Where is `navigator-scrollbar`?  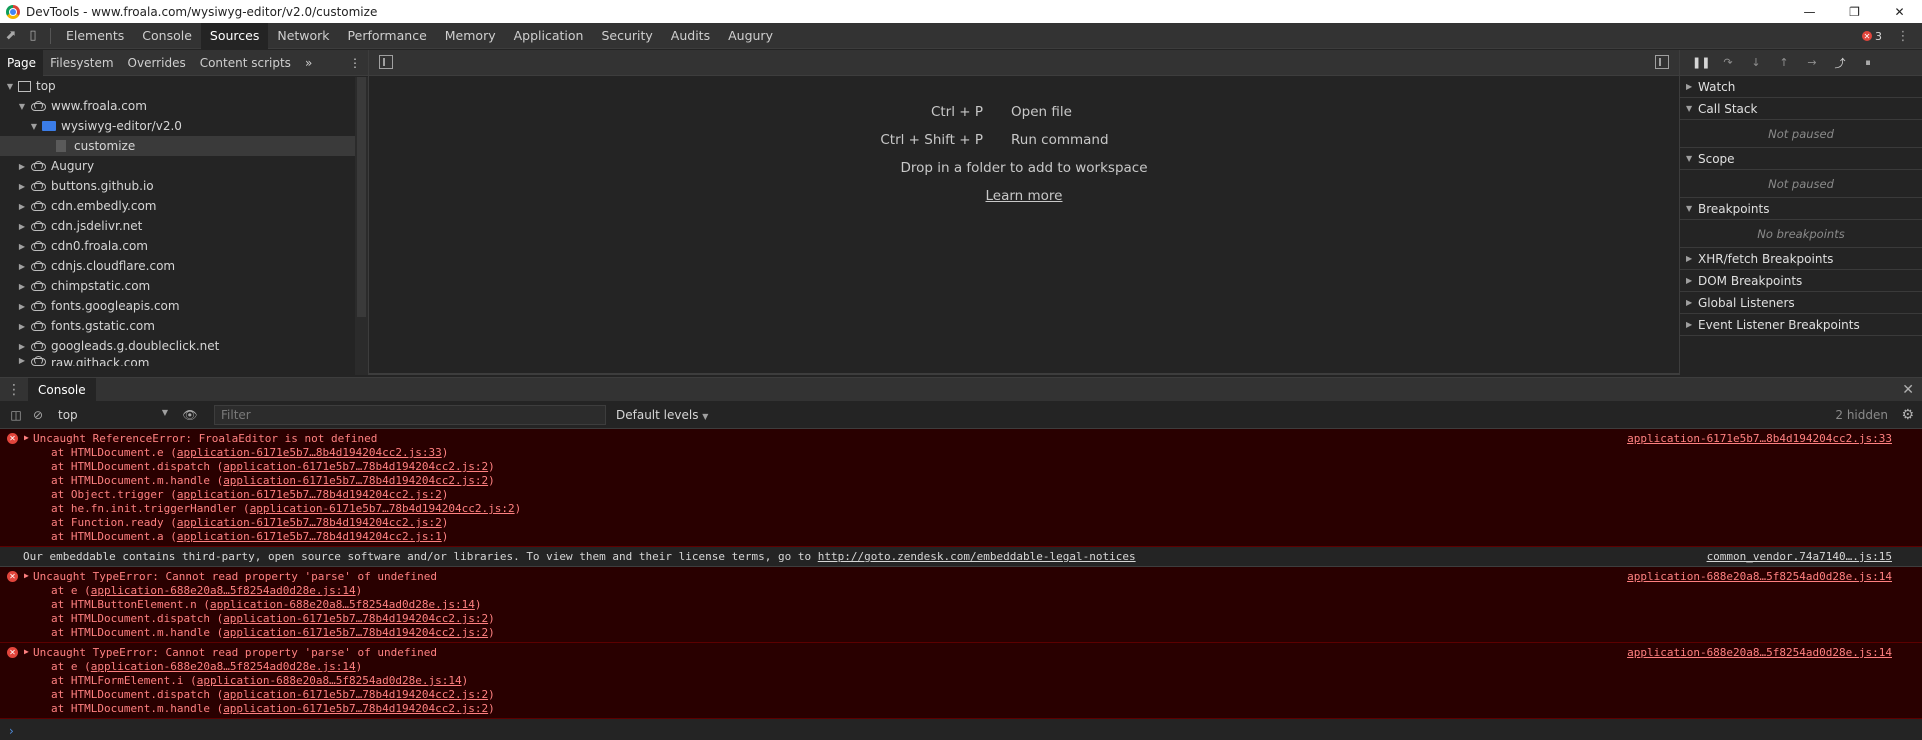 navigator-scrollbar is located at coordinates (361, 226).